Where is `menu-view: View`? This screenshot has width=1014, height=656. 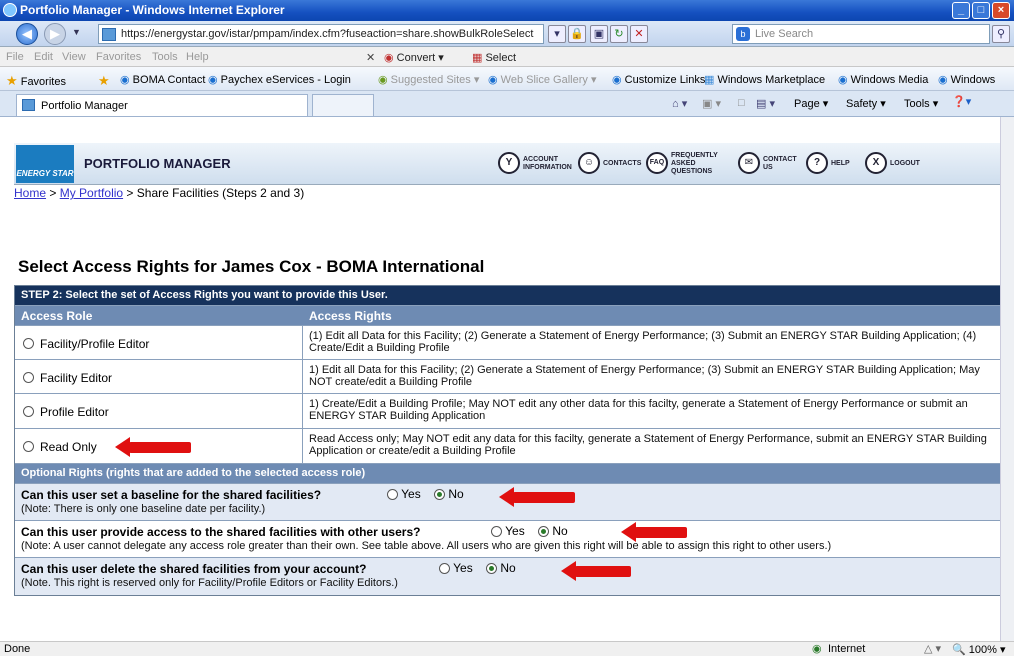
menu-view: View is located at coordinates (74, 57).